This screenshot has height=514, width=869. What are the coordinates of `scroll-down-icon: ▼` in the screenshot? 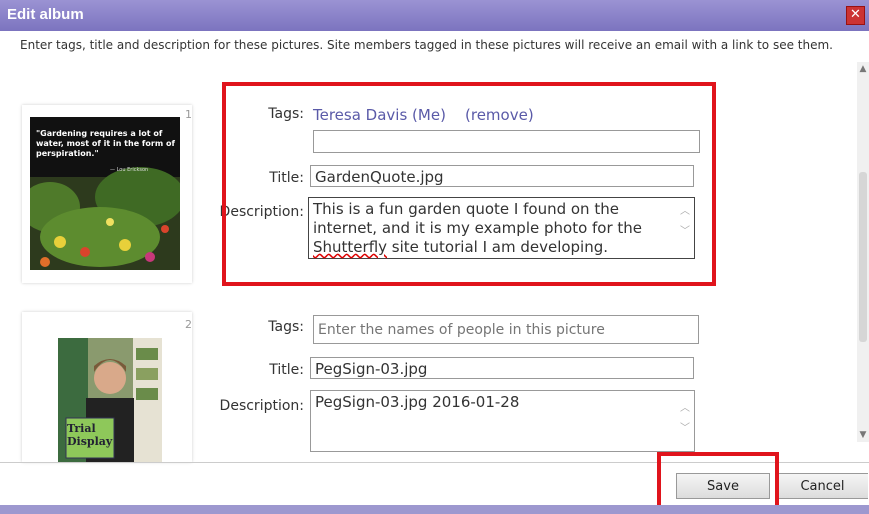 It's located at (863, 435).